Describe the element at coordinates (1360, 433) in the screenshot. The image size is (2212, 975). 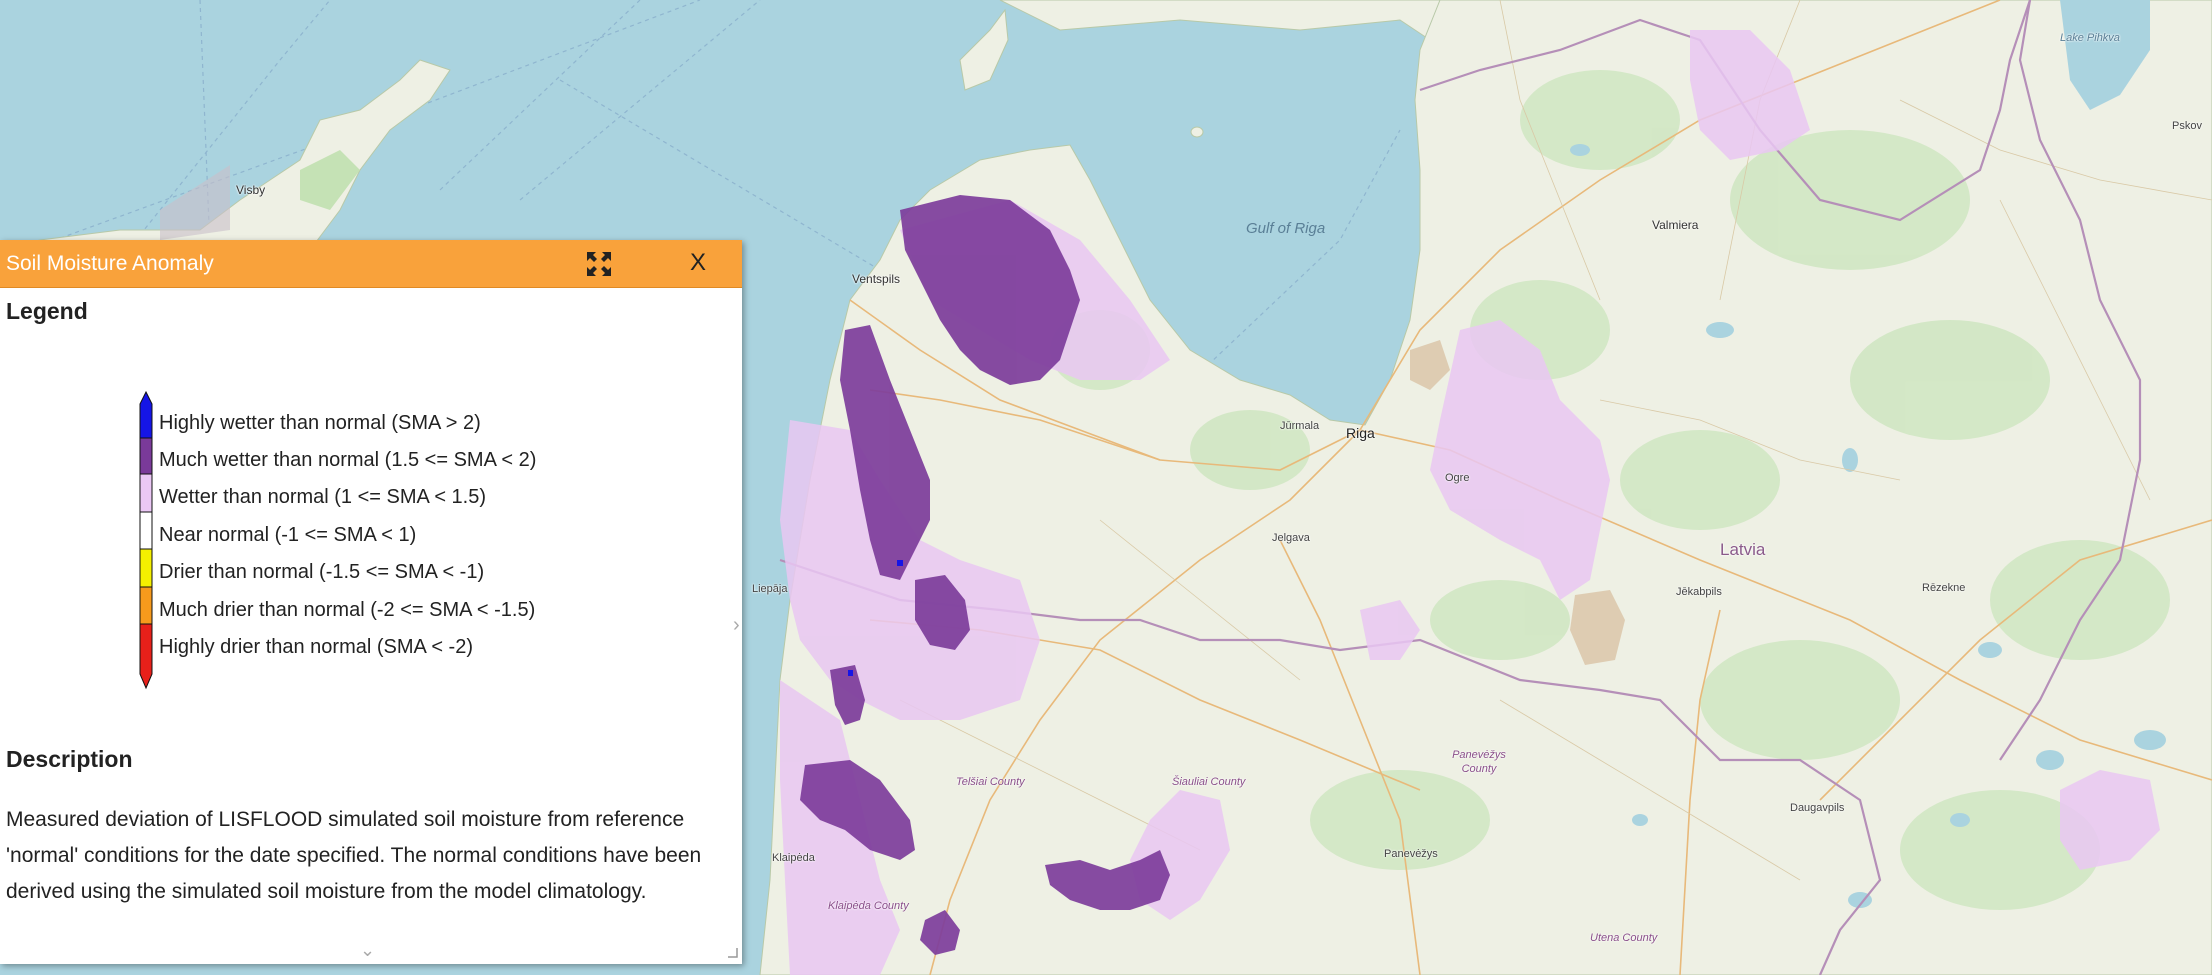
I see `place-label: Riga` at that location.